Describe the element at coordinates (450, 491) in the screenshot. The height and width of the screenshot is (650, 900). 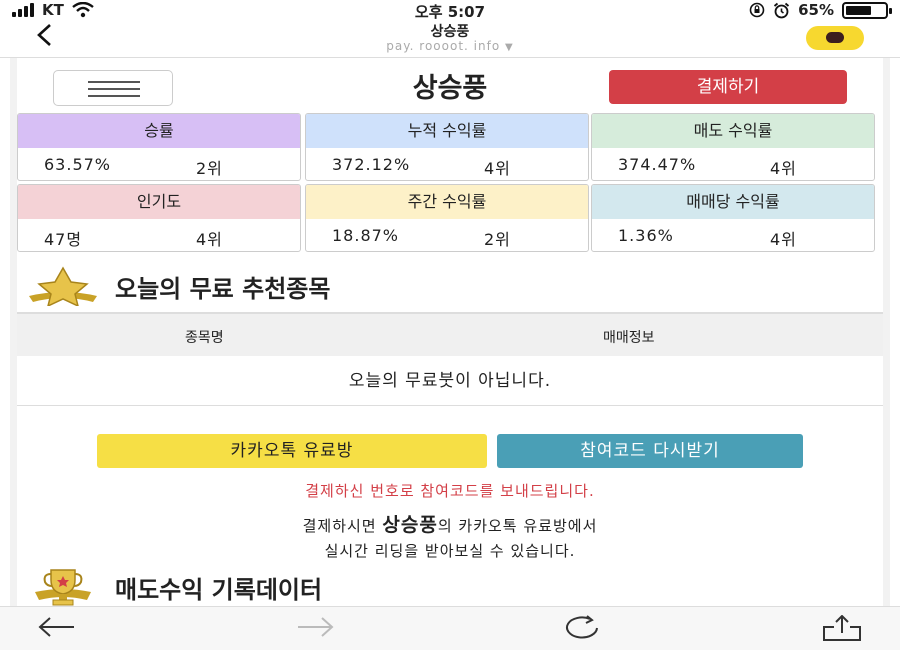
I see `notice-text: 결제하신 번호로 참여코드를 보내드립니다.` at that location.